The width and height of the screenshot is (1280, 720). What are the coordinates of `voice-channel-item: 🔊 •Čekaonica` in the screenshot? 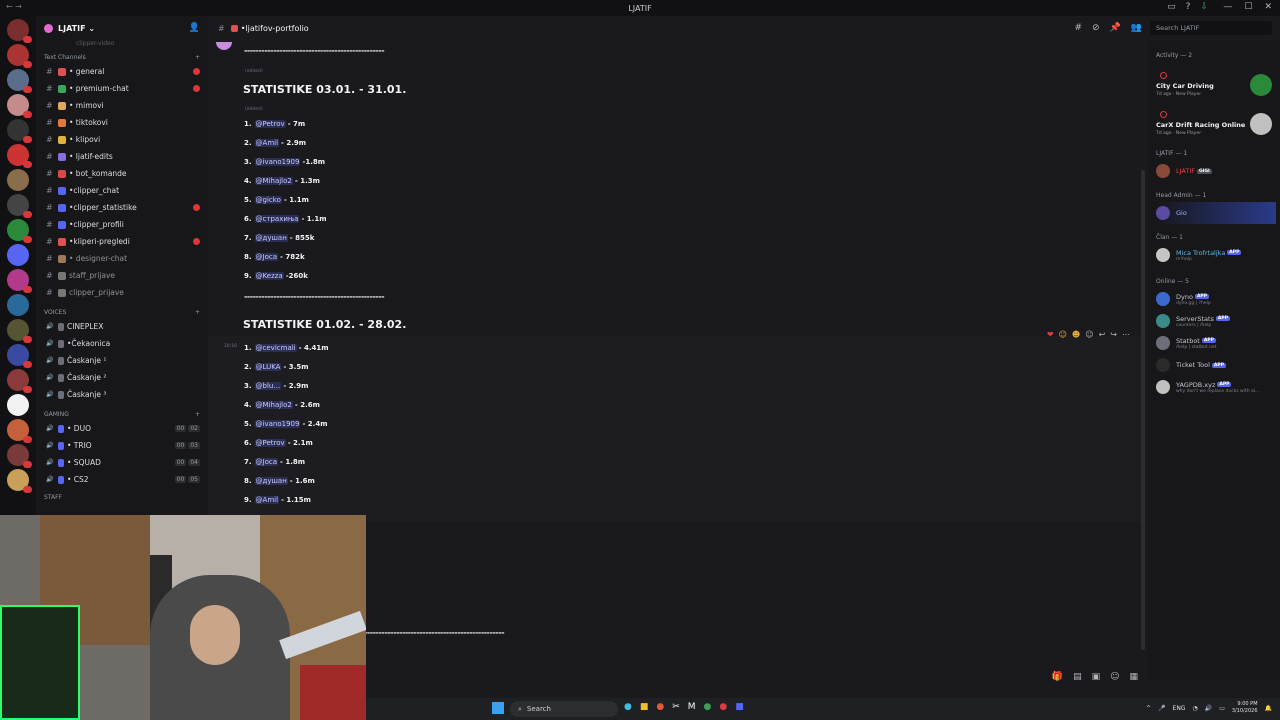 It's located at (122, 343).